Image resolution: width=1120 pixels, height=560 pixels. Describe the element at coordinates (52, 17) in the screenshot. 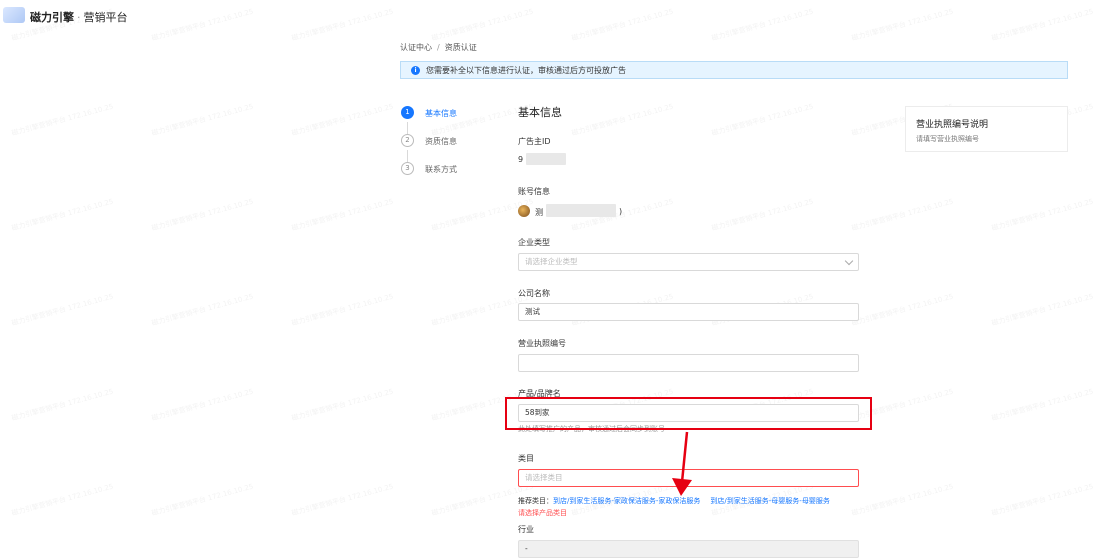

I see `brand-name: 磁力引擎` at that location.